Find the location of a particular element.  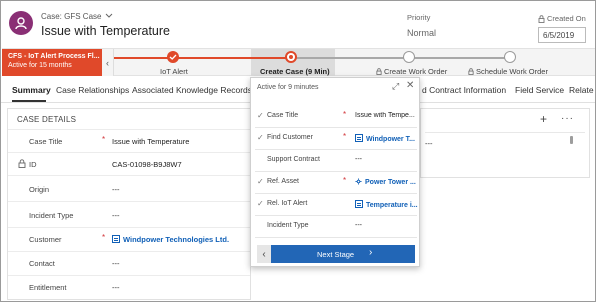

created-on-field: 6/5/2019 is located at coordinates (562, 35).